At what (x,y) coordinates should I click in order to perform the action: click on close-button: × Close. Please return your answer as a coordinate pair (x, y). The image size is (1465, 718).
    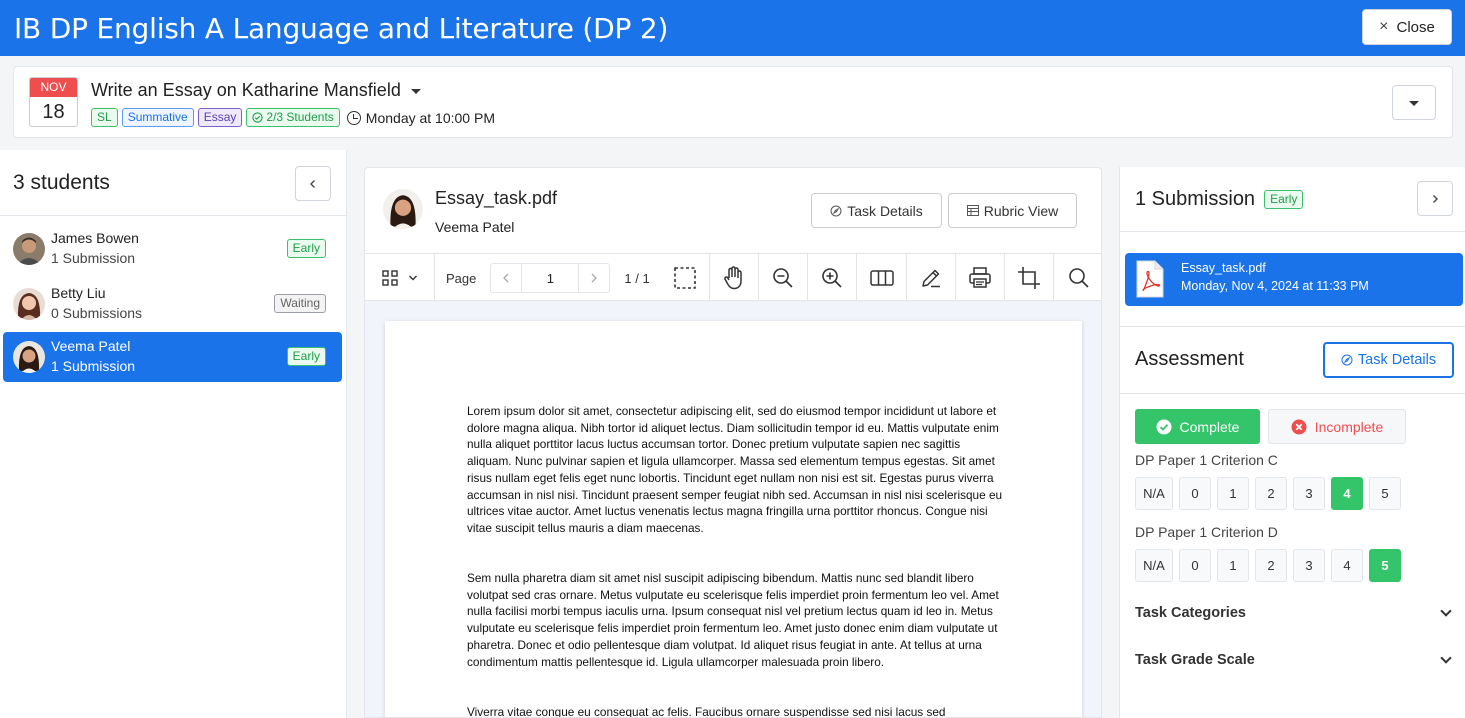
    Looking at the image, I should click on (1407, 27).